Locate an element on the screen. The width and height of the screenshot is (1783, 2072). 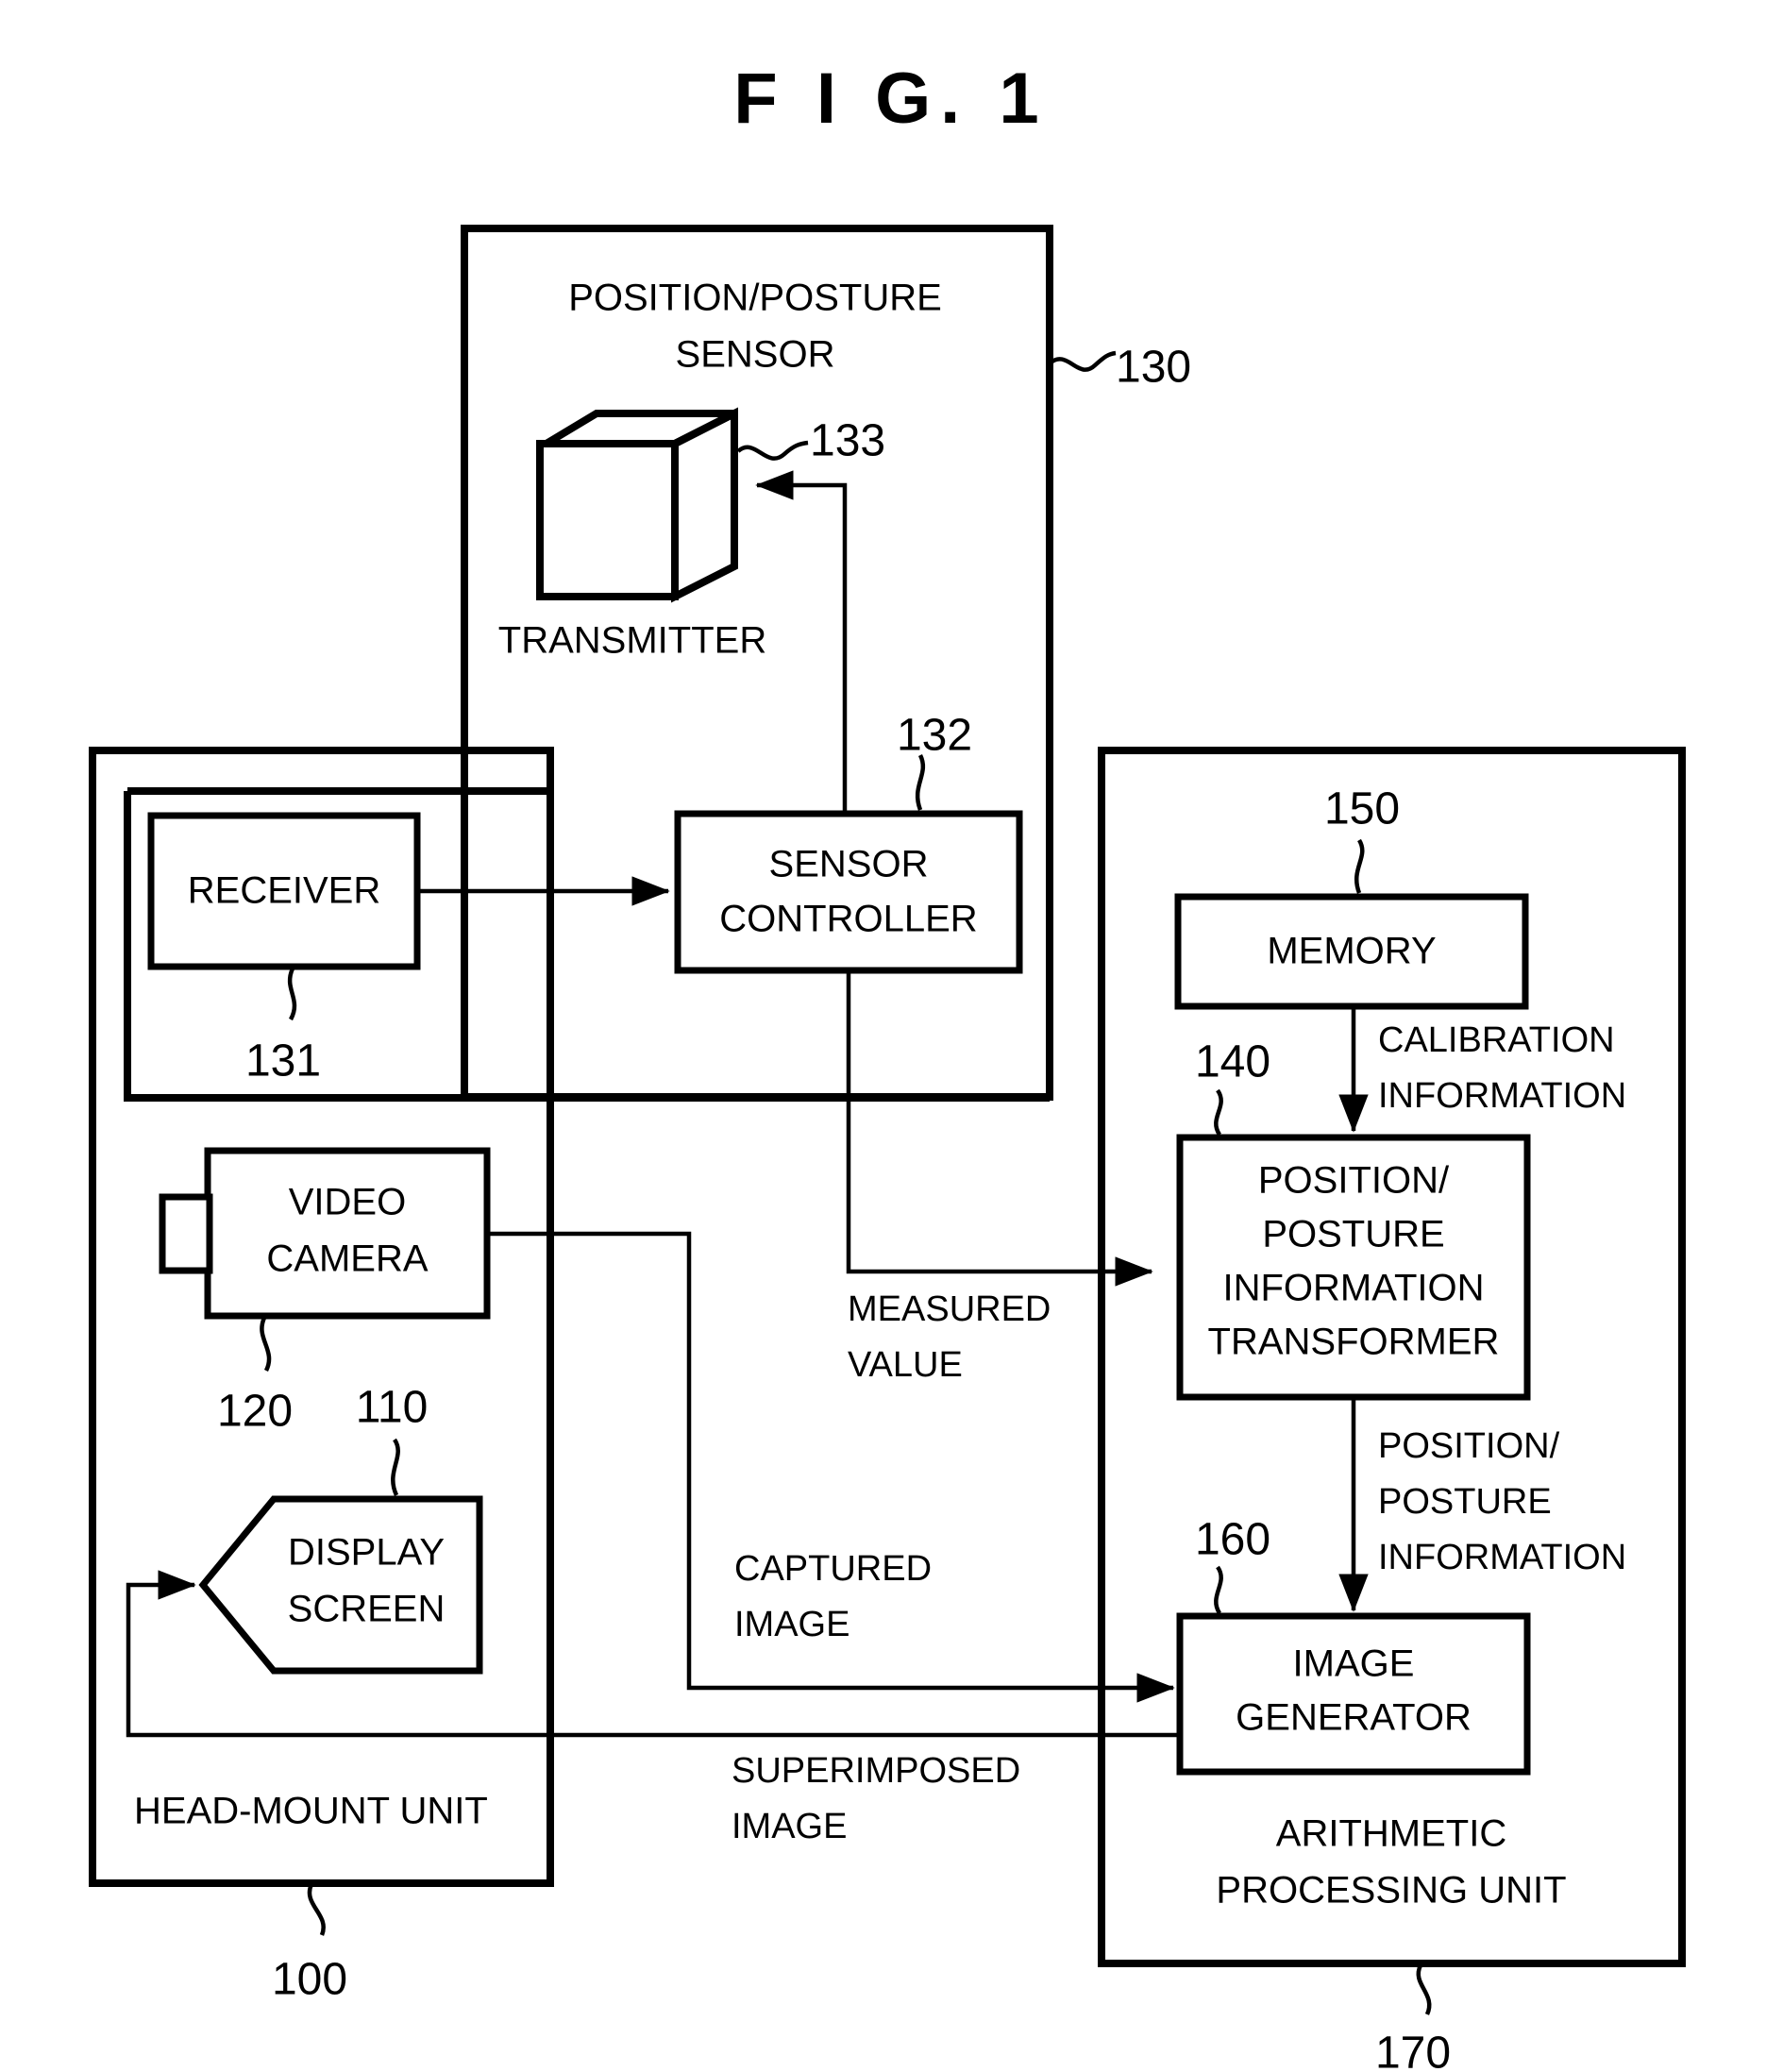
superimposed-image-label-line2: IMAGE is located at coordinates (789, 1826).